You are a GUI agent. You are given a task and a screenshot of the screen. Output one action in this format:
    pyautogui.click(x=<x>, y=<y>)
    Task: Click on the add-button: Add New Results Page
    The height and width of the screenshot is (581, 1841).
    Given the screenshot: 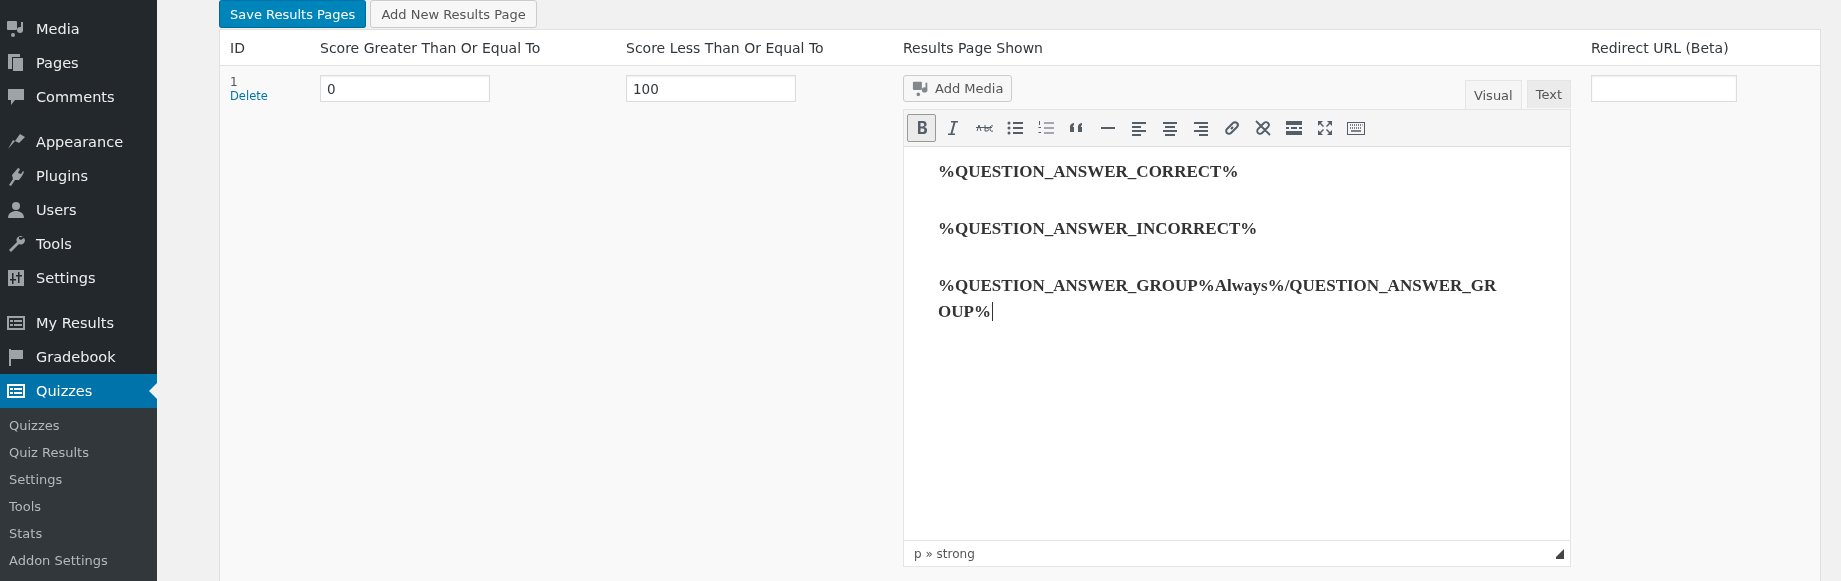 What is the action you would take?
    pyautogui.click(x=453, y=14)
    